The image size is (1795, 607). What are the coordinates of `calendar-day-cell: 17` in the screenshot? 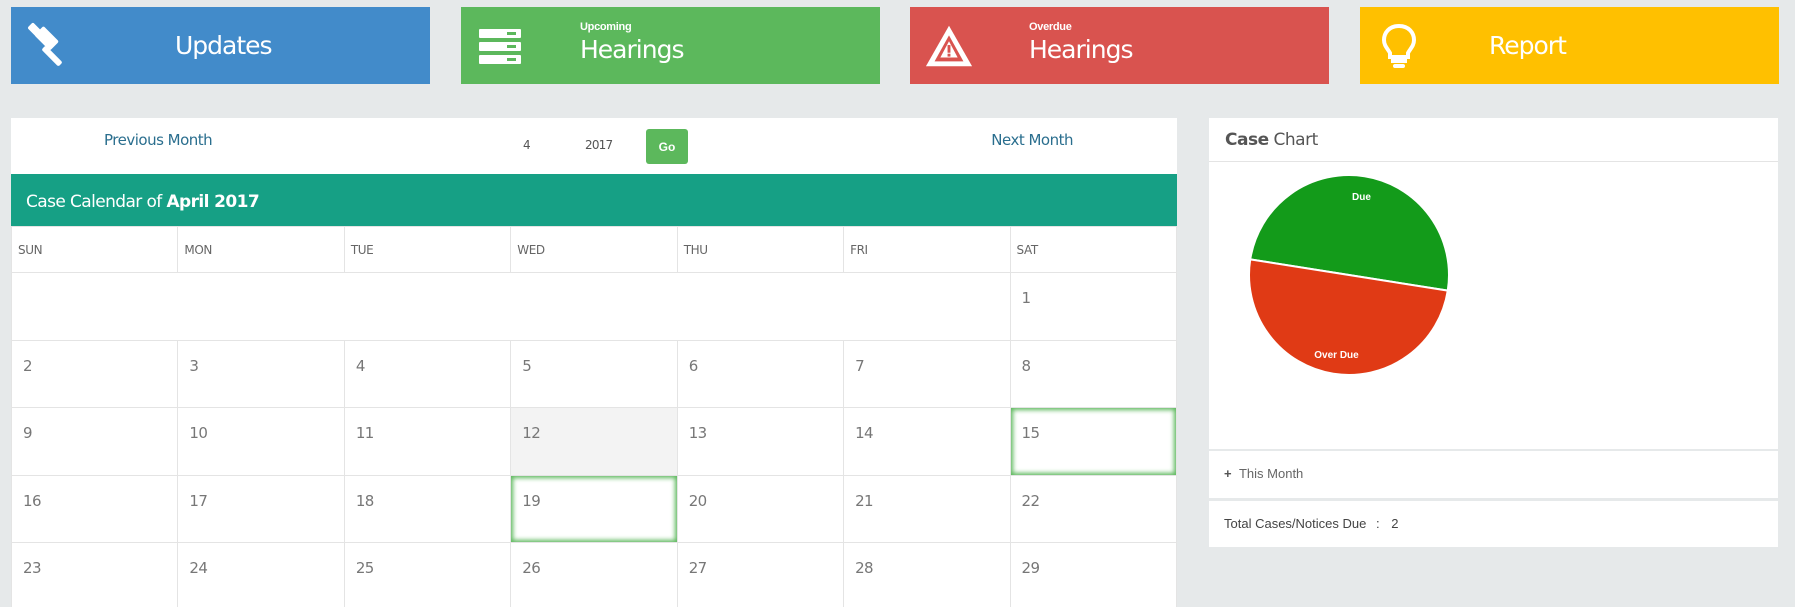 It's located at (261, 508).